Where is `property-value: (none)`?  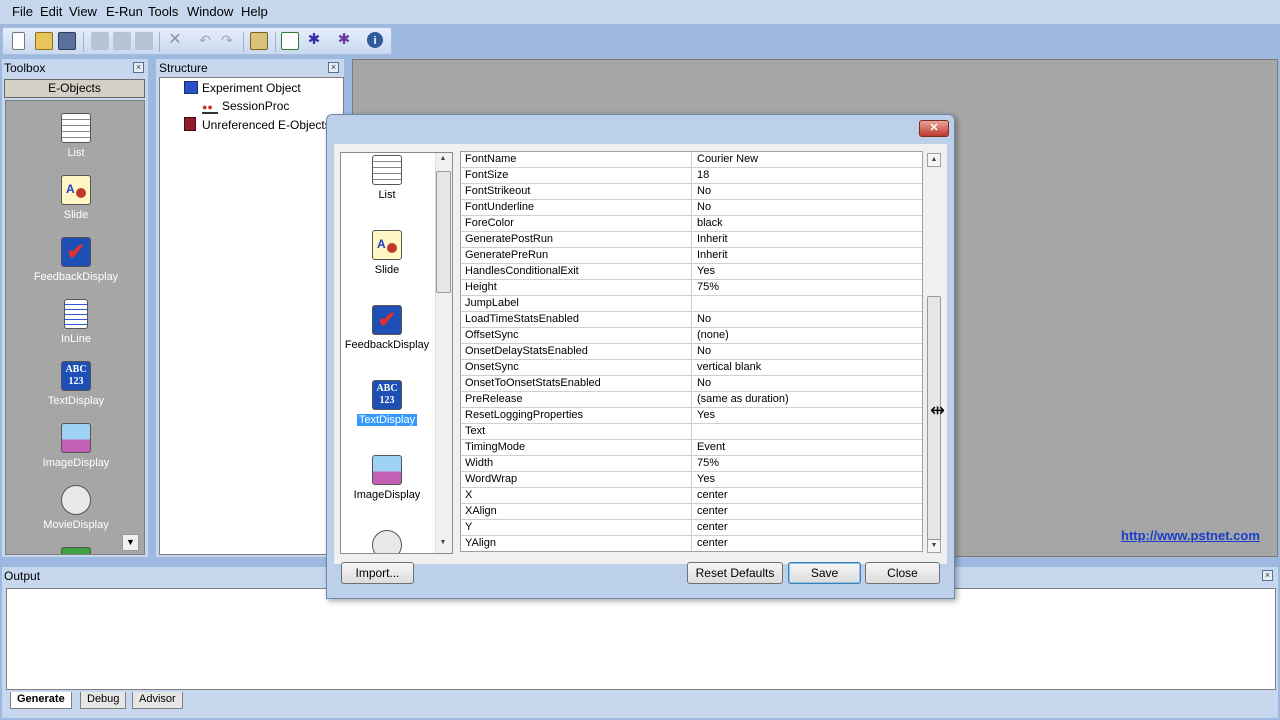 property-value: (none) is located at coordinates (809, 335).